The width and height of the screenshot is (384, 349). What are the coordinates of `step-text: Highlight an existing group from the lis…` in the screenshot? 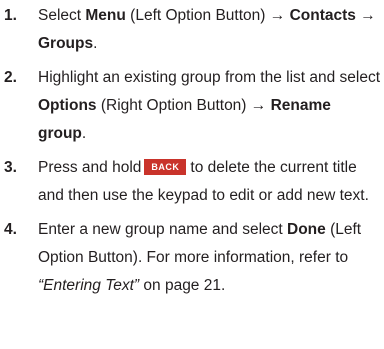 It's located at (209, 77).